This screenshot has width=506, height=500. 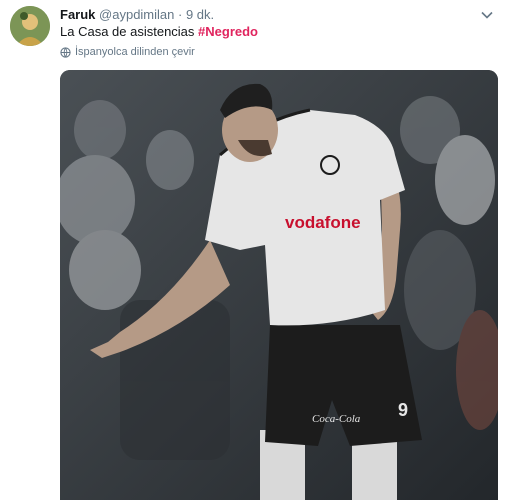 I want to click on shorts-sponsor: Coca-Cola, so click(x=336, y=419).